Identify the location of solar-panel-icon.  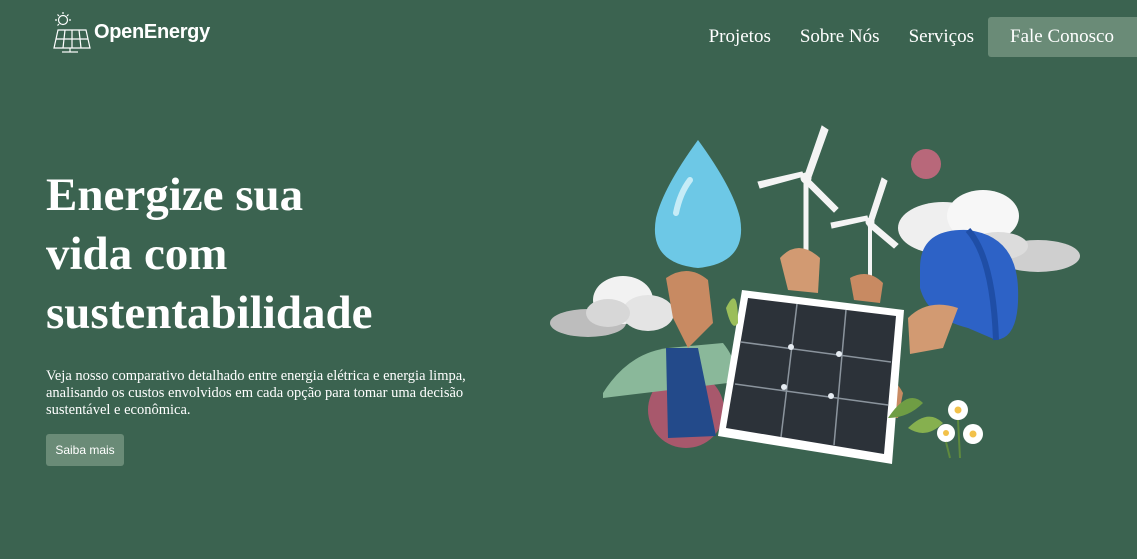
(811, 377).